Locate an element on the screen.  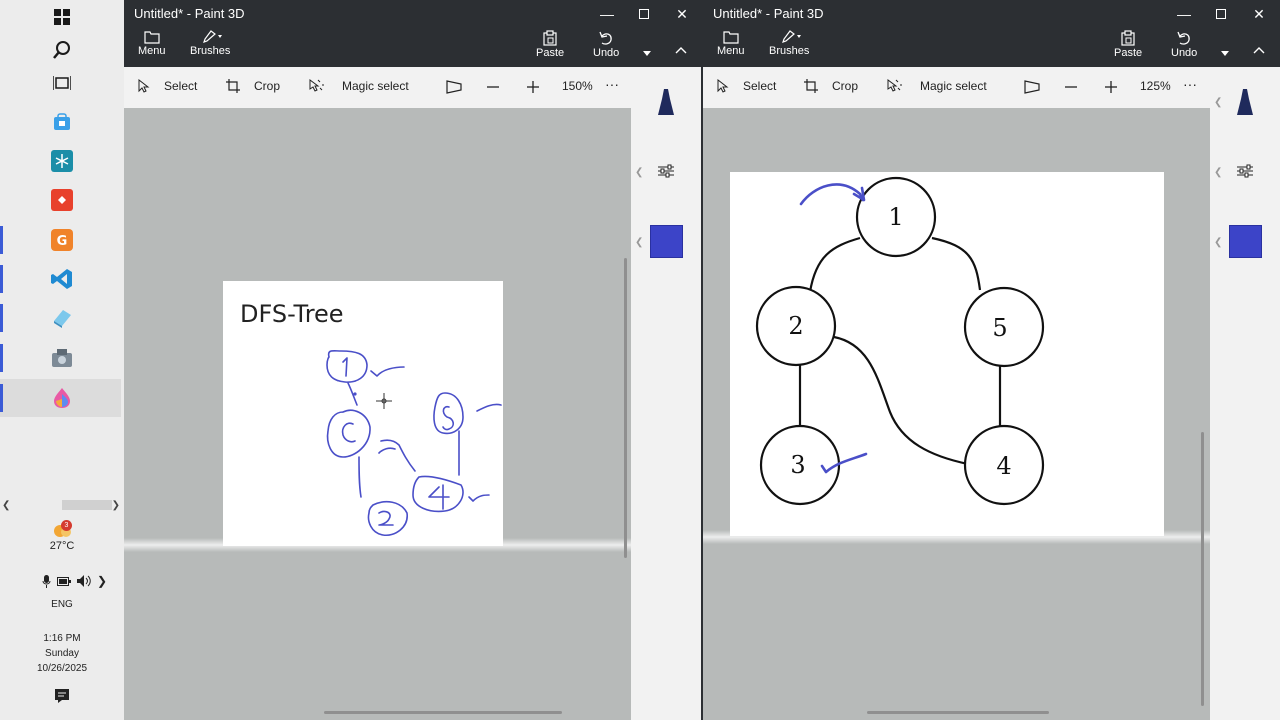
weather-badge: 3 is located at coordinates (66, 525).